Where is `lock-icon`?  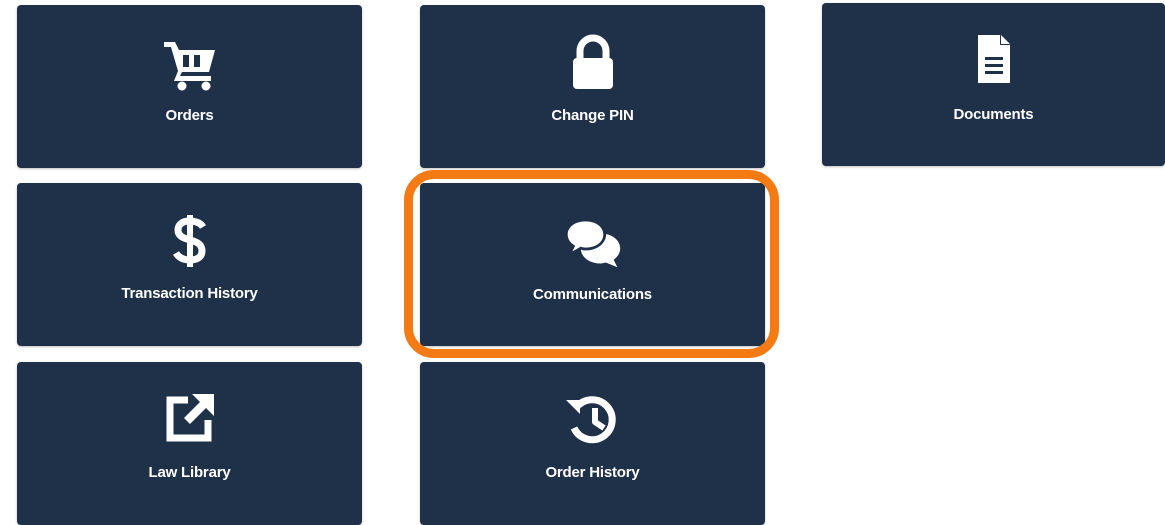 lock-icon is located at coordinates (593, 63).